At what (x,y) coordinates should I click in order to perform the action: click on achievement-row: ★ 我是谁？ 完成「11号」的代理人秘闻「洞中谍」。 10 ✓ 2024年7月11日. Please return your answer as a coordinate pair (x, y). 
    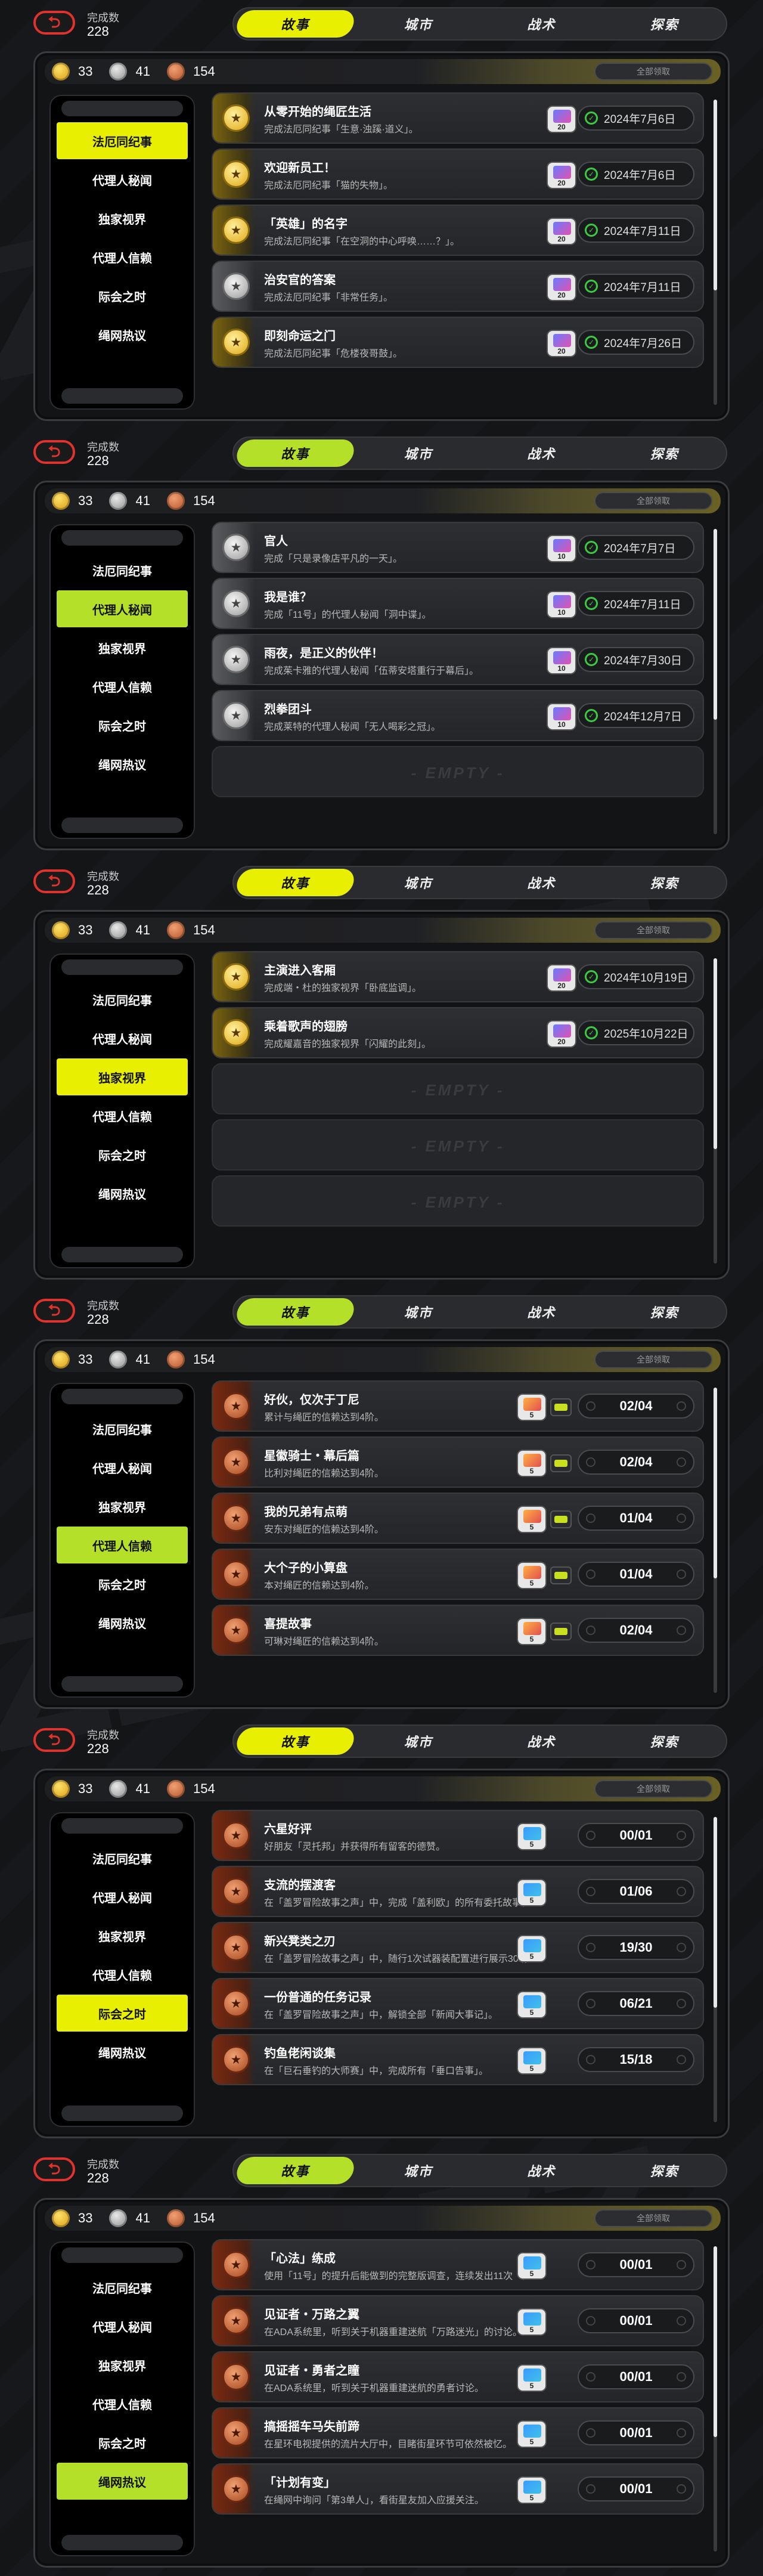
    Looking at the image, I should click on (458, 603).